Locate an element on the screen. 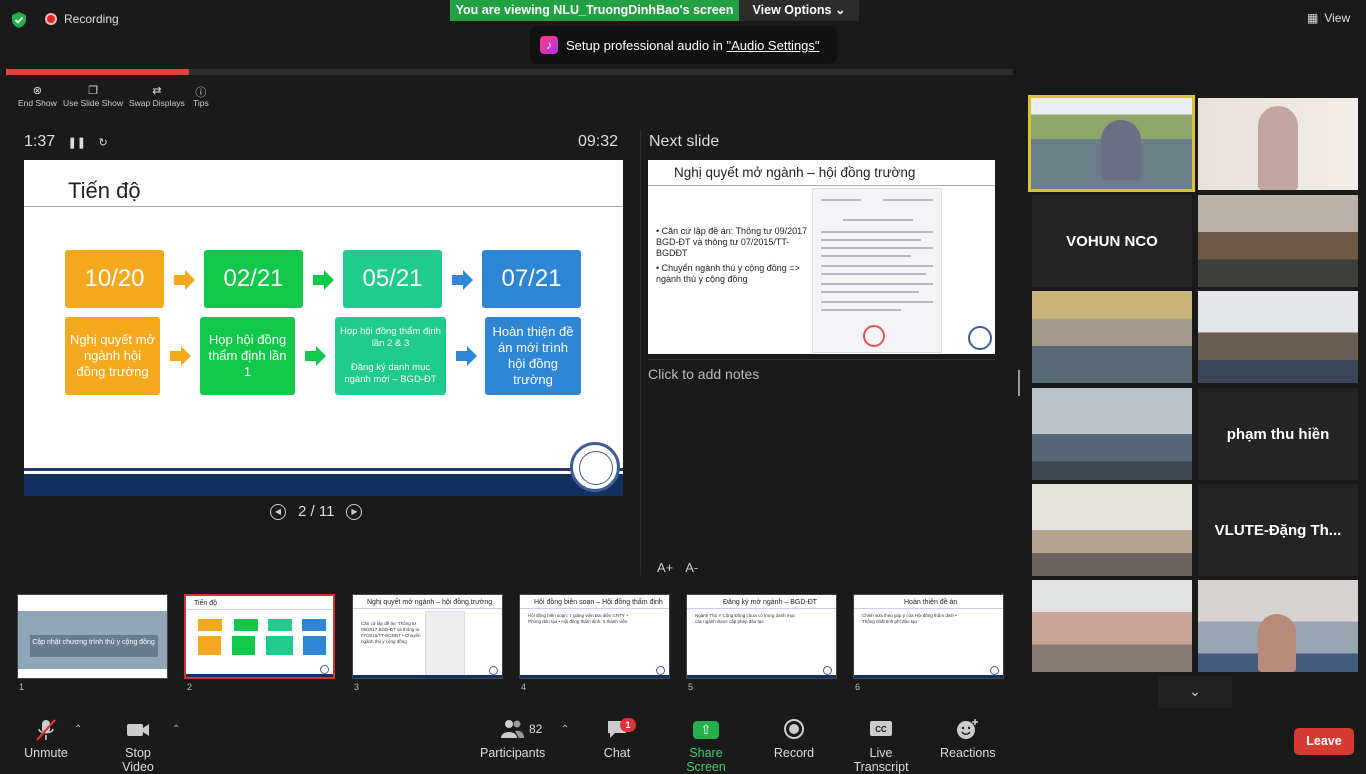  tips-button: ⓘ Tips is located at coordinates (201, 96).